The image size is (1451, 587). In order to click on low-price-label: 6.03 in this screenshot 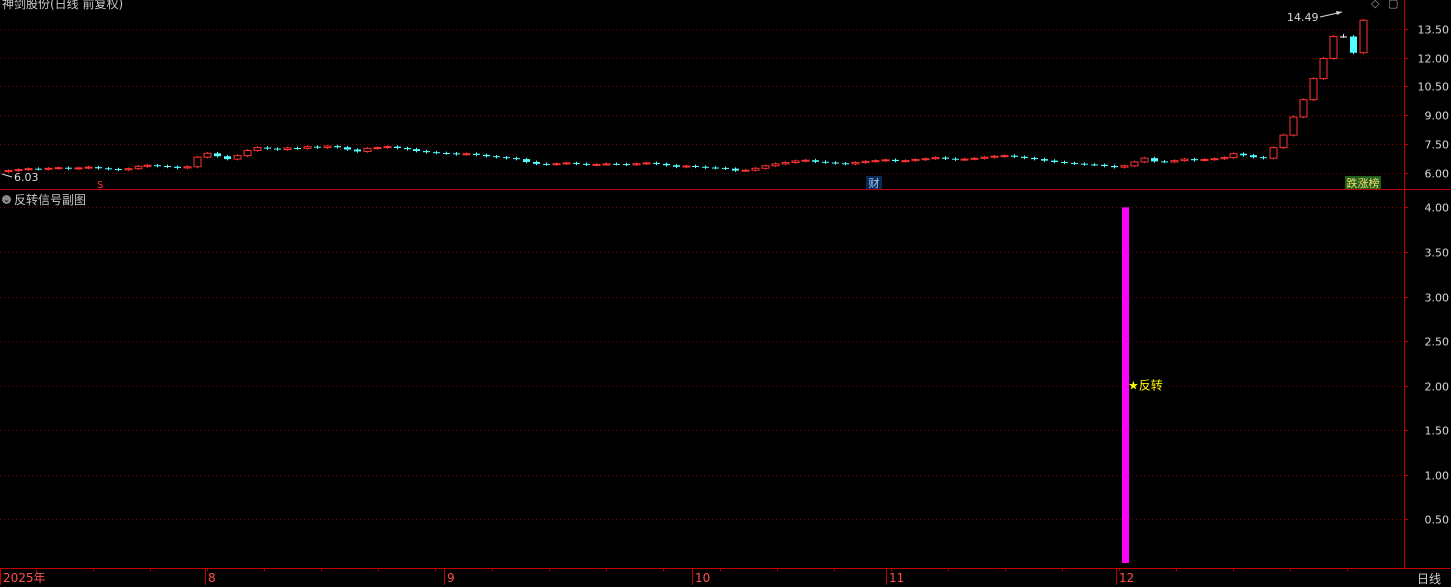, I will do `click(26, 177)`.